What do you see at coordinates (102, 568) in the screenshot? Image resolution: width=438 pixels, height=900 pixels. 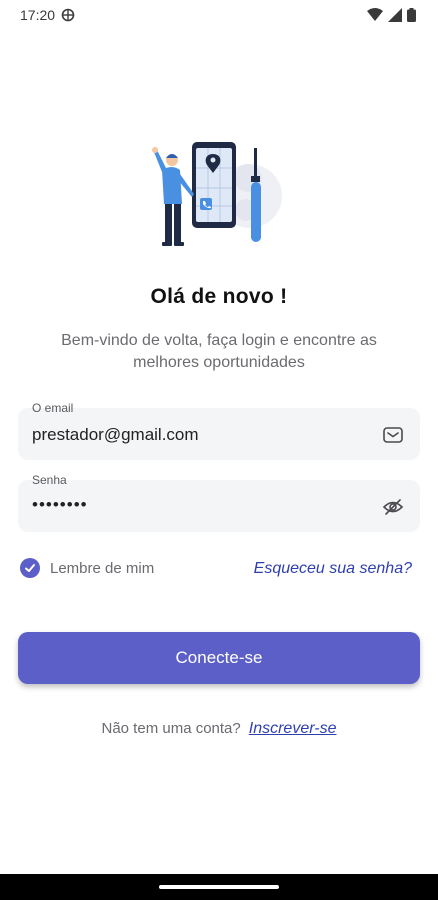 I see `remember-me-label: Lembre de mim` at bounding box center [102, 568].